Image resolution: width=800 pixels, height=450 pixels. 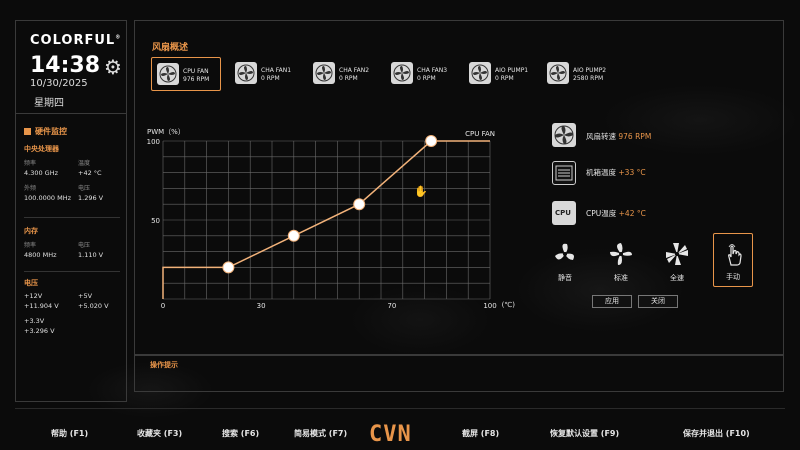 What do you see at coordinates (41, 173) in the screenshot?
I see `cpu-freq-value: 4.300 GHz` at bounding box center [41, 173].